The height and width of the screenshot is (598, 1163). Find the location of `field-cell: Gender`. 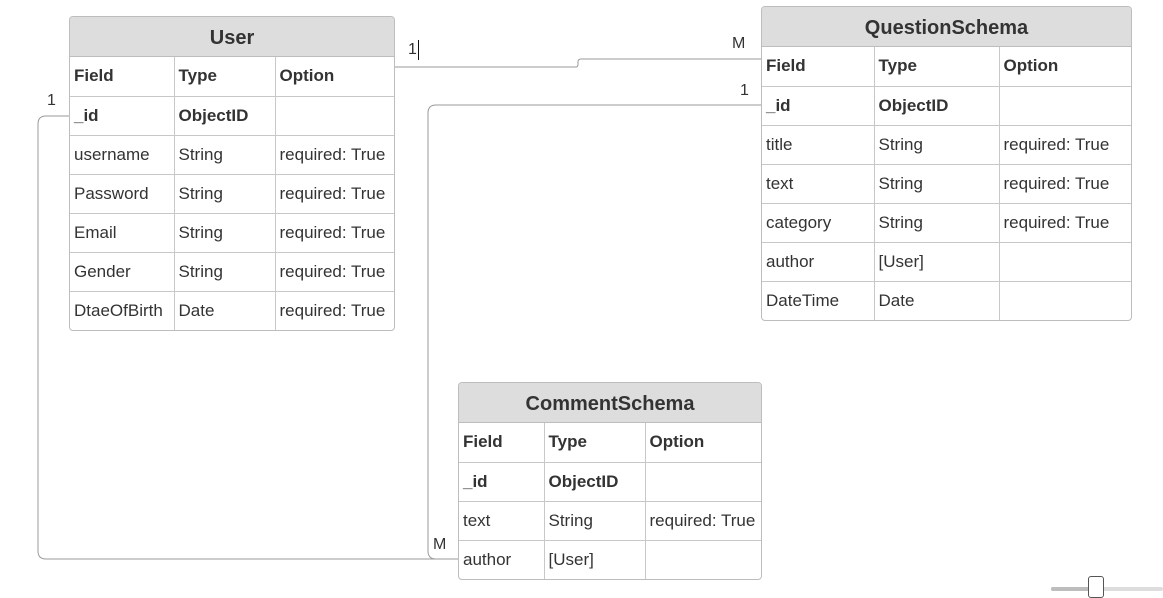

field-cell: Gender is located at coordinates (122, 272).